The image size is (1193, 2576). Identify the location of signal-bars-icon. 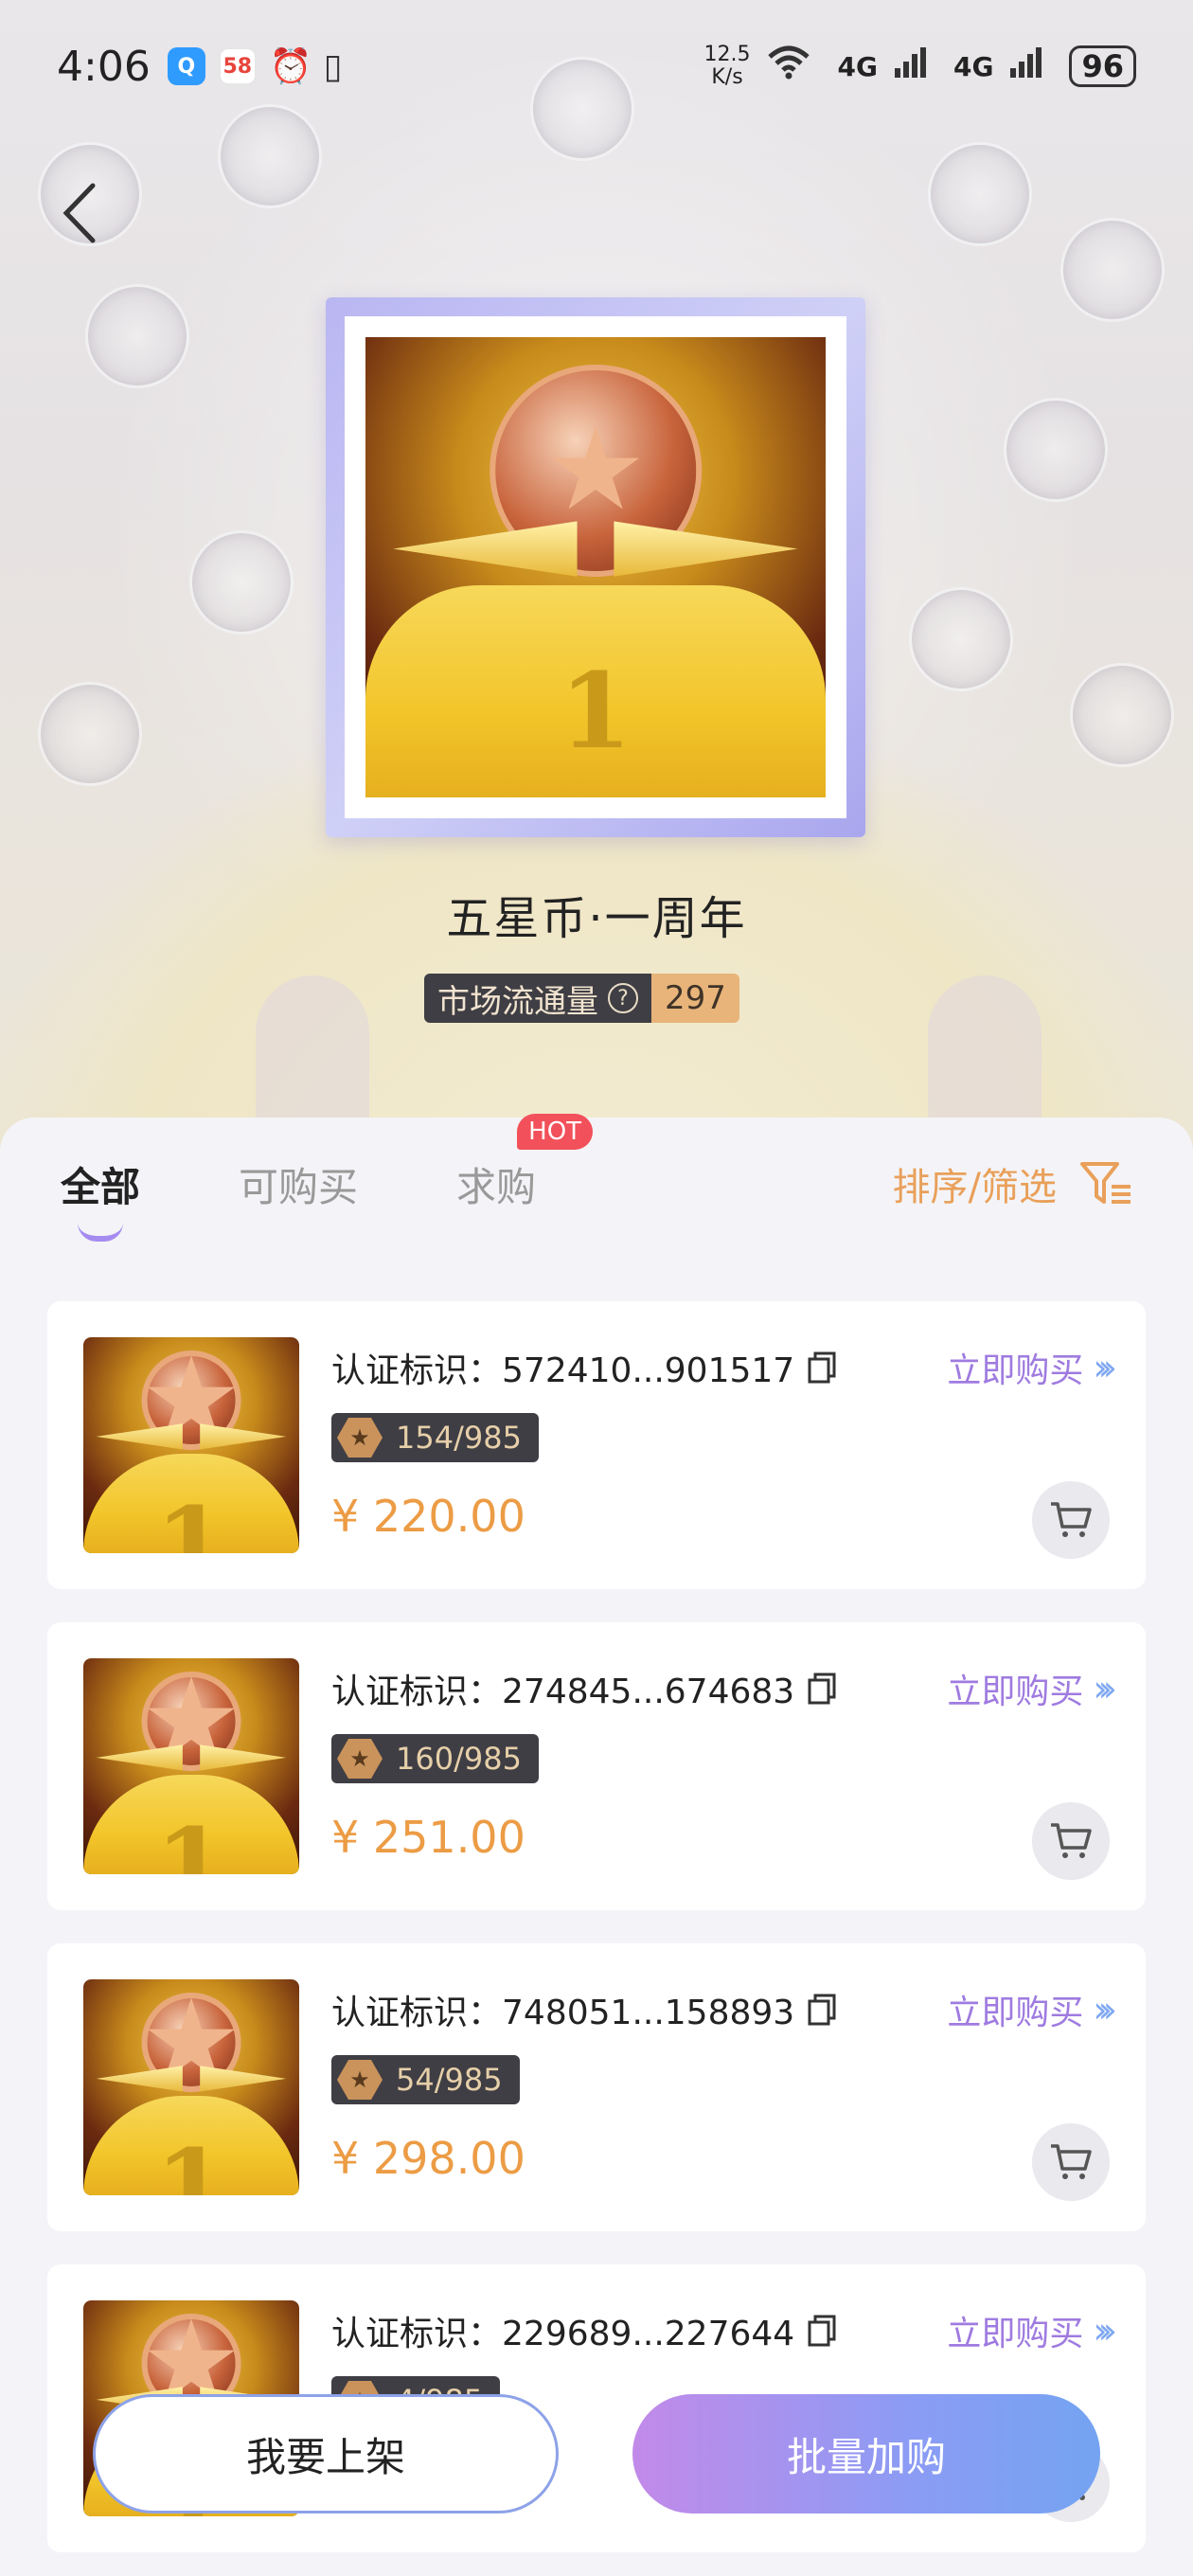
(910, 66).